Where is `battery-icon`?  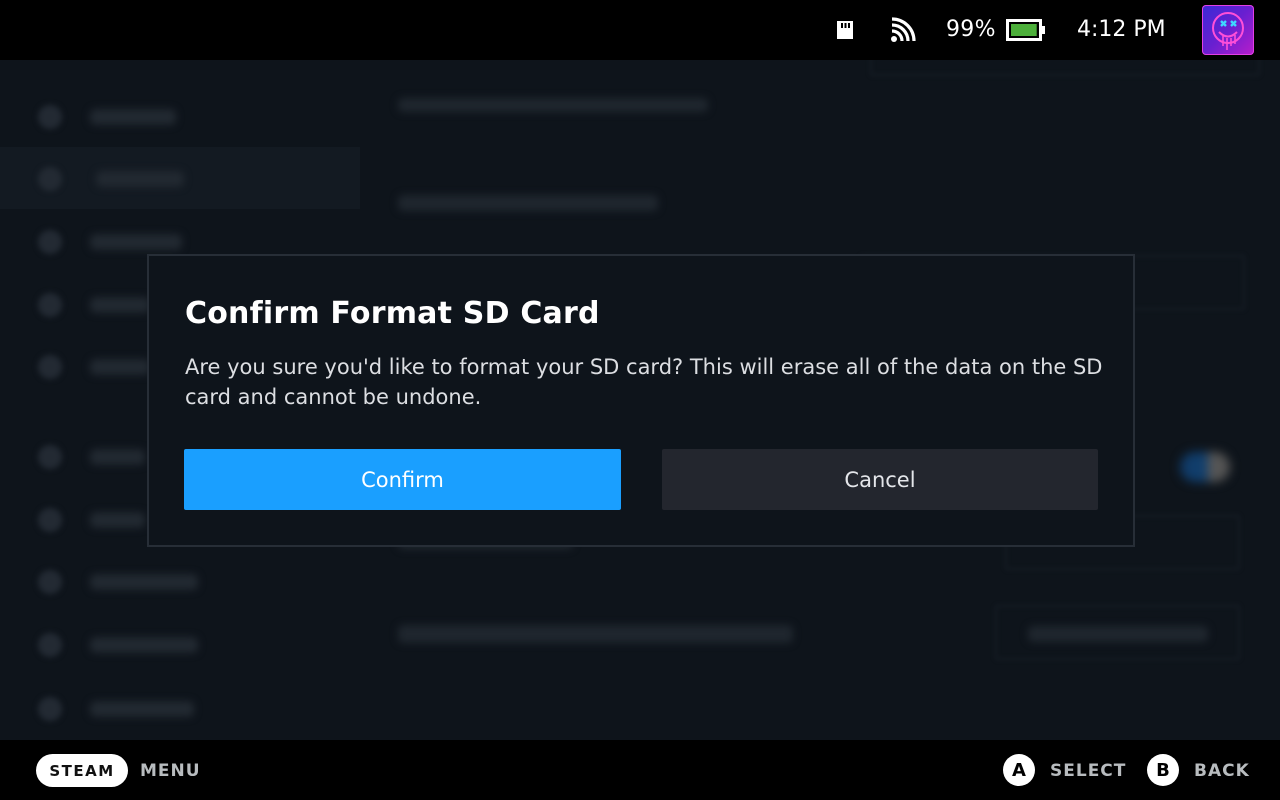
battery-icon is located at coordinates (1025, 30).